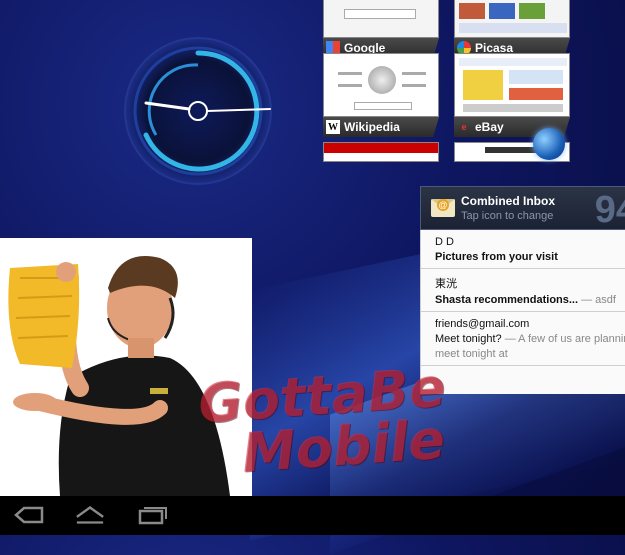 The height and width of the screenshot is (555, 625). What do you see at coordinates (312, 515) in the screenshot?
I see `system-navigation-bar` at bounding box center [312, 515].